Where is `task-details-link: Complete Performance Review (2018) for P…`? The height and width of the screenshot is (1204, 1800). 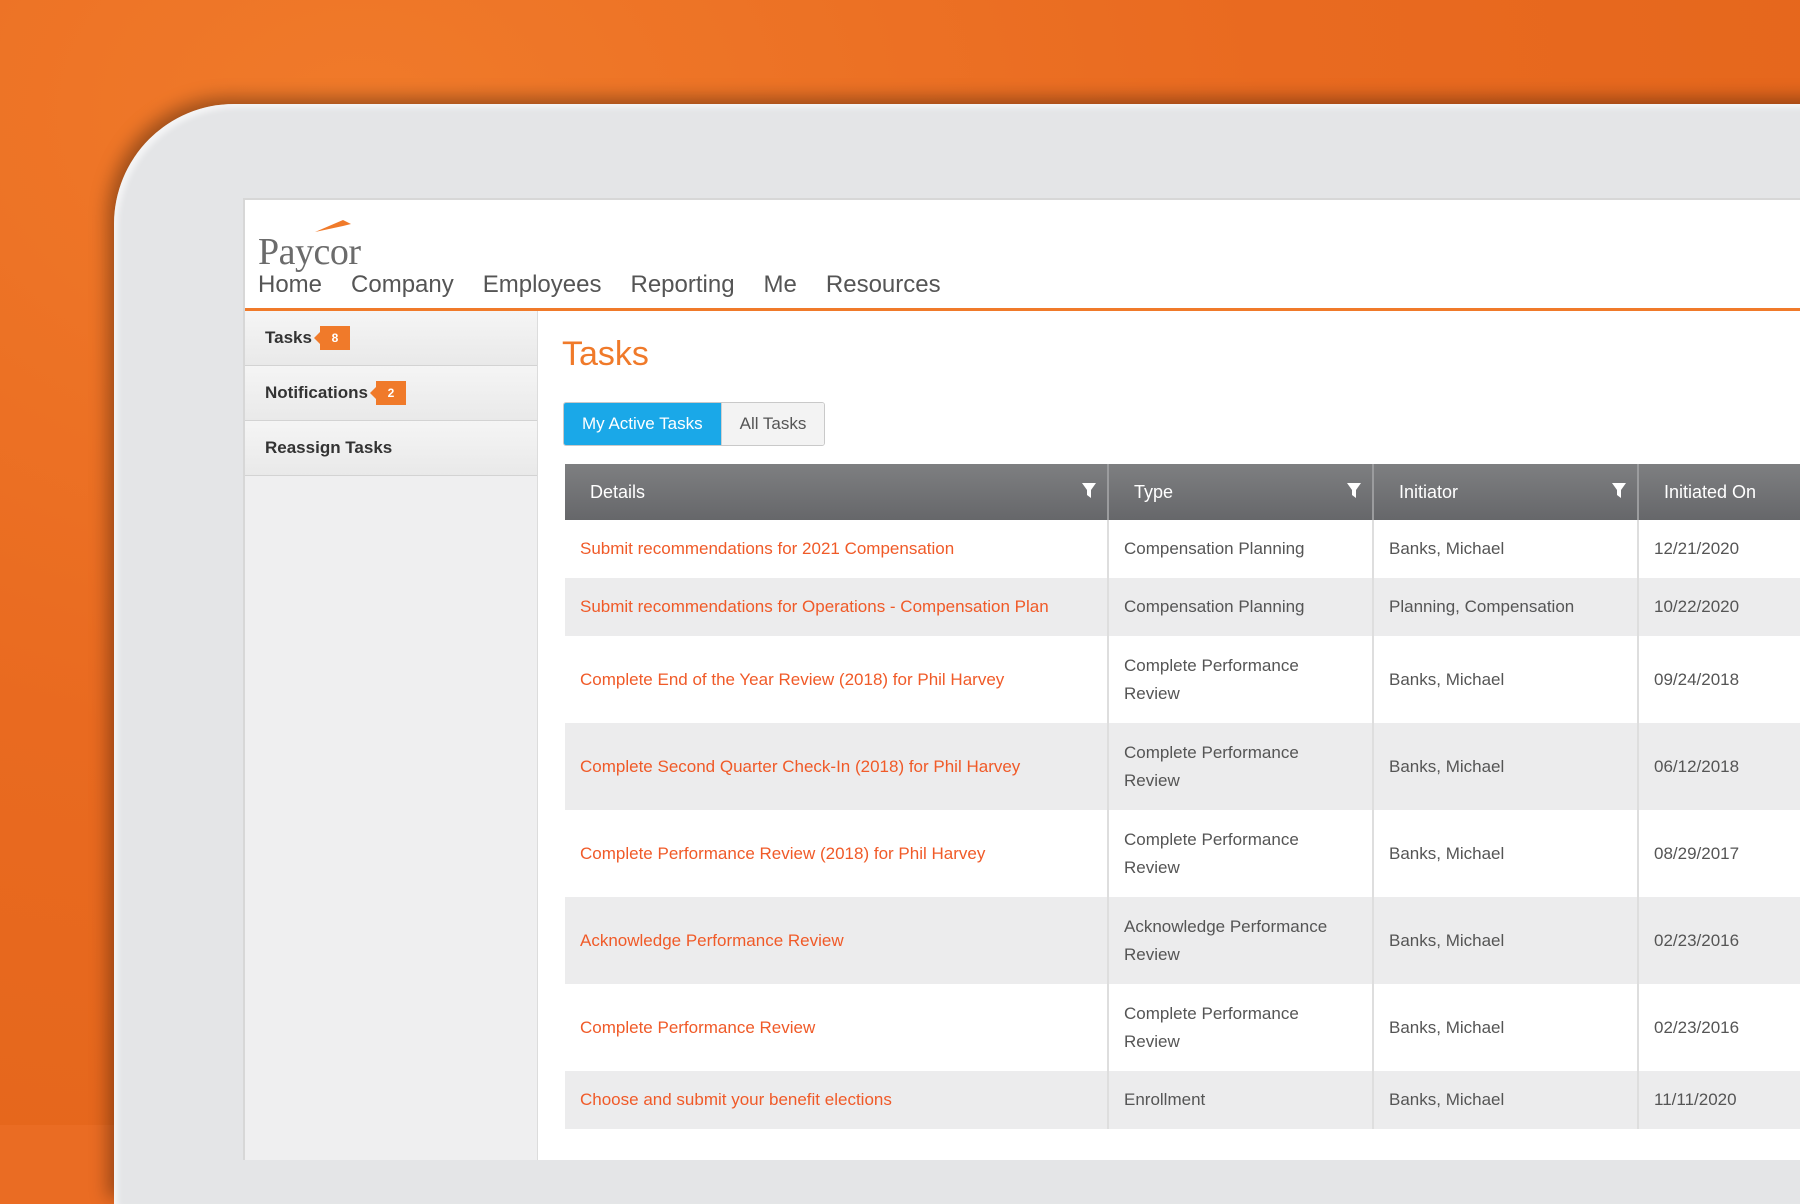
task-details-link: Complete Performance Review (2018) for P… is located at coordinates (837, 853).